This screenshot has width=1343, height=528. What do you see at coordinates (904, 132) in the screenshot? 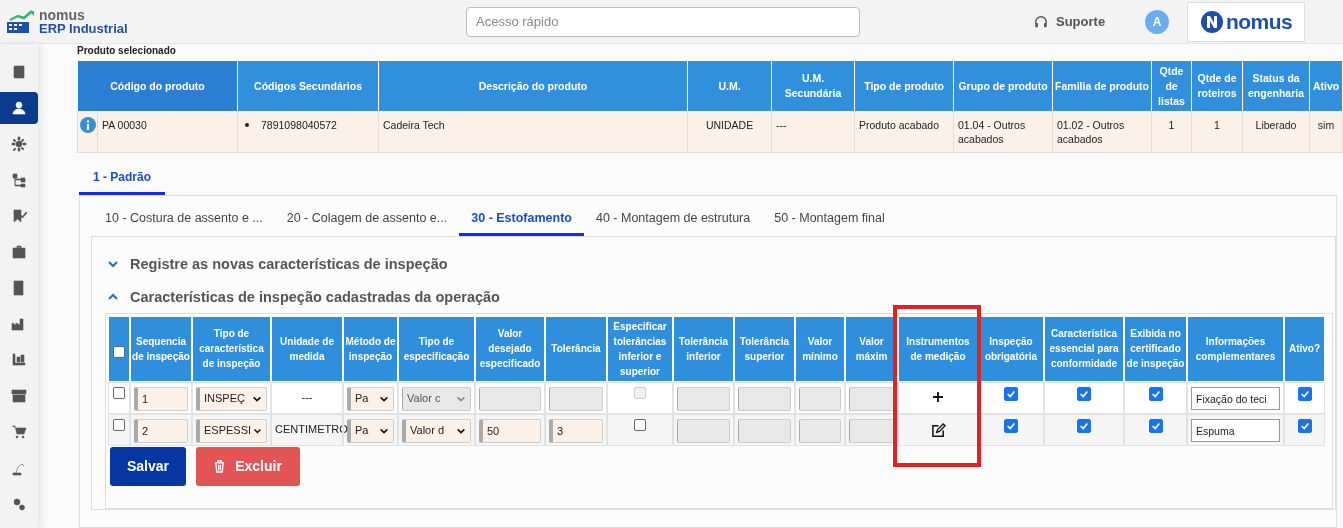
I see `table-cell: Produto acabado` at bounding box center [904, 132].